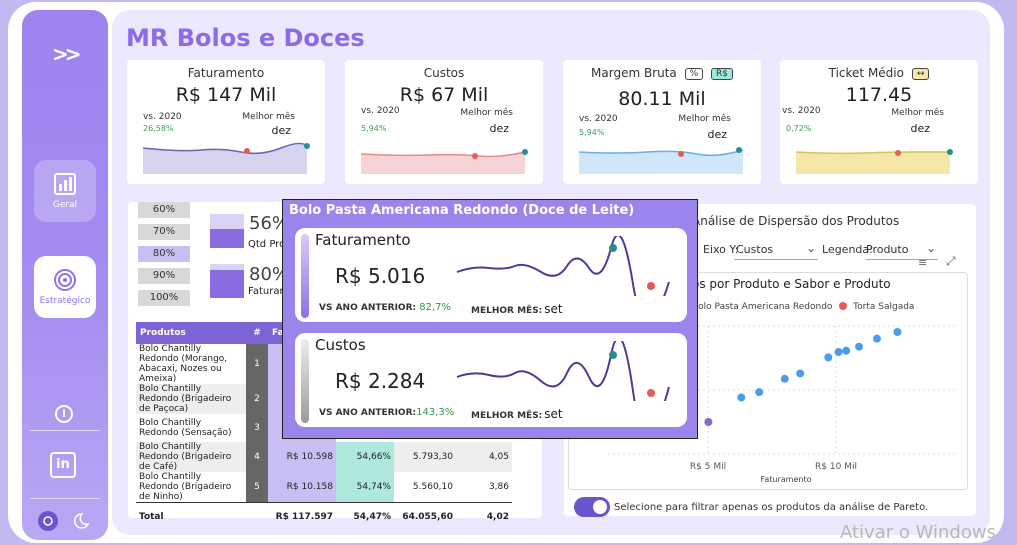  What do you see at coordinates (786, 479) in the screenshot?
I see `x-axis-label: Faturamento` at bounding box center [786, 479].